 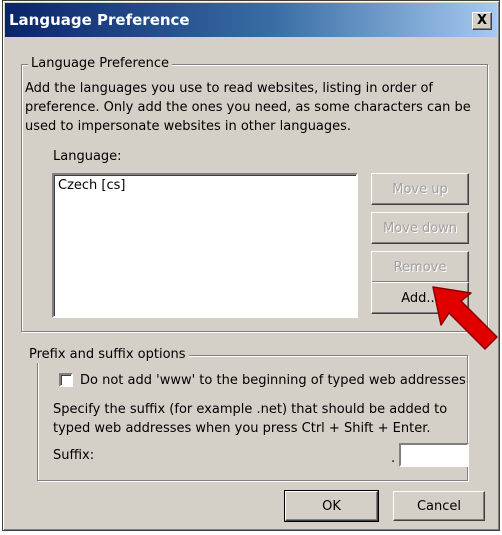 What do you see at coordinates (66, 380) in the screenshot?
I see `www-checkbox` at bounding box center [66, 380].